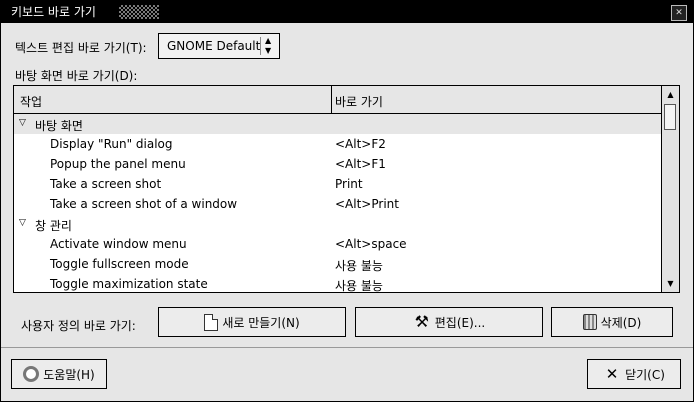  Describe the element at coordinates (621, 322) in the screenshot. I see `delete-button-label: 삭제(D)` at that location.